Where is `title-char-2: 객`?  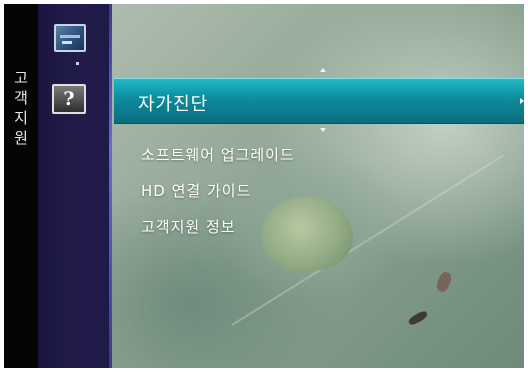
title-char-2: 객 is located at coordinates (21, 98).